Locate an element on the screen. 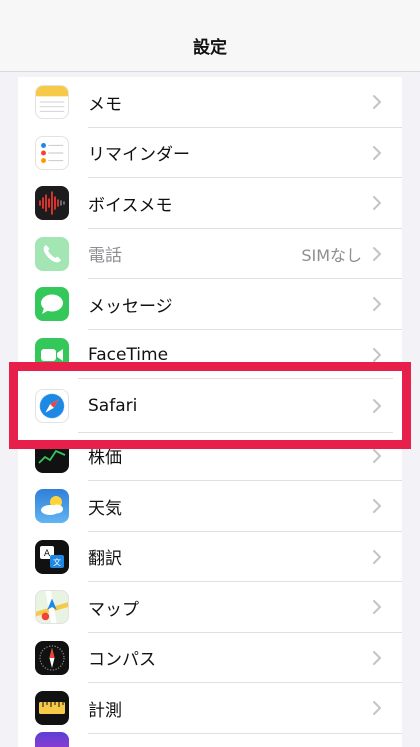 This screenshot has height=747, width=420. row-value: SIMなし is located at coordinates (331, 255).